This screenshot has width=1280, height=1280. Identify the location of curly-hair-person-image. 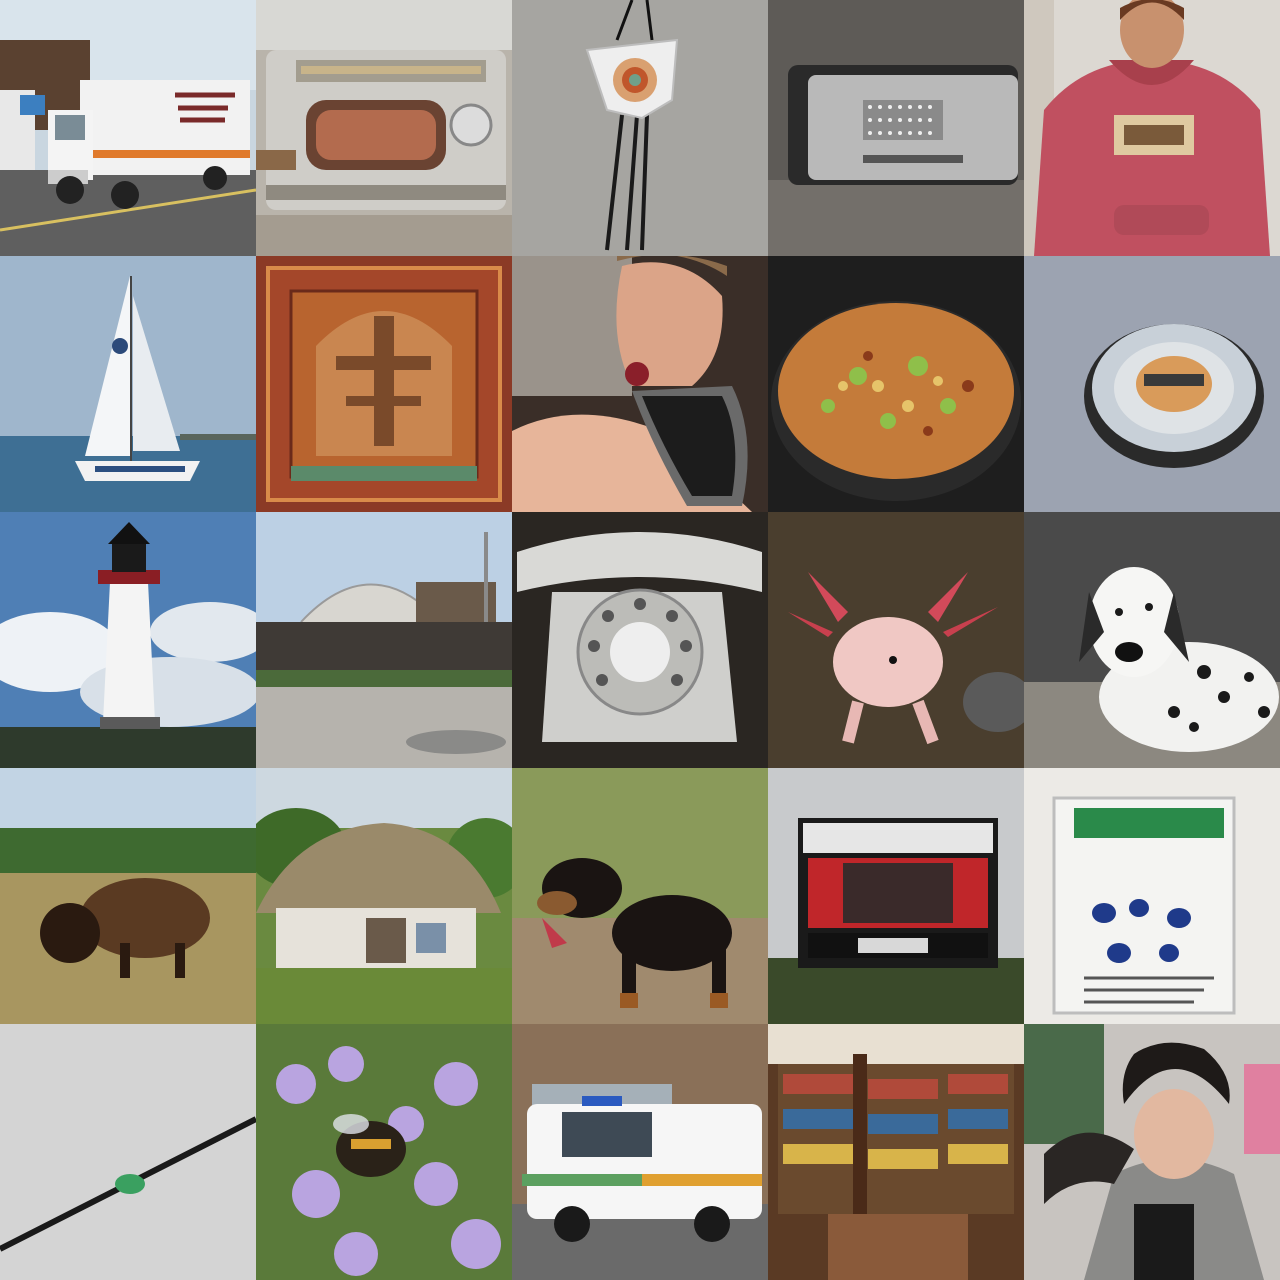
(1152, 1152).